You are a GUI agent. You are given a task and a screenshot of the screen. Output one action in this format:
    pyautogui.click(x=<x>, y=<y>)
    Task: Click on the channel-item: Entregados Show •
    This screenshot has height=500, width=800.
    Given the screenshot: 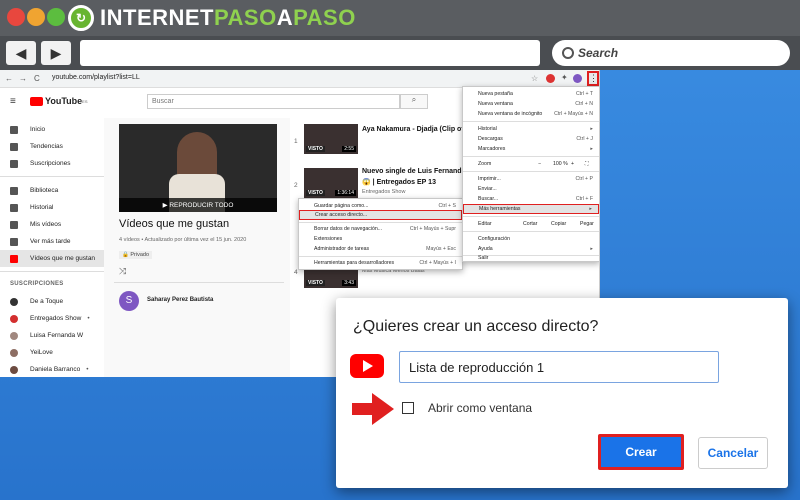 What is the action you would take?
    pyautogui.click(x=52, y=318)
    